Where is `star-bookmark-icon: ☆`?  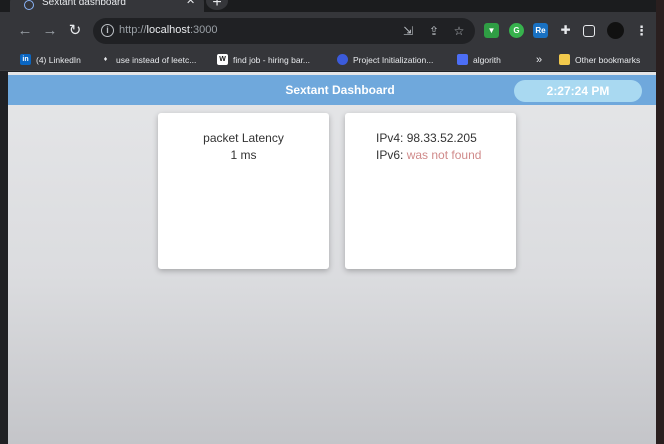
star-bookmark-icon: ☆ is located at coordinates (459, 31).